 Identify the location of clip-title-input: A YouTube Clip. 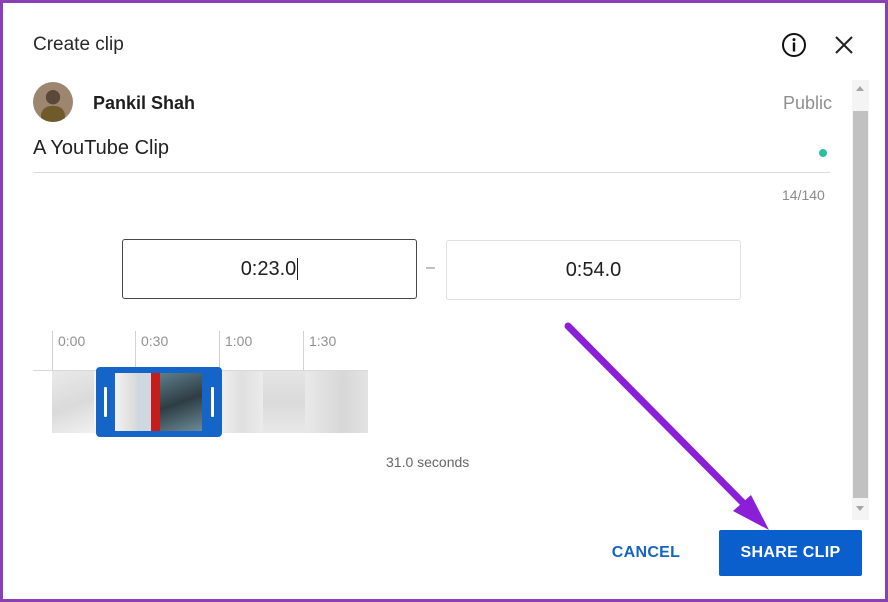
(101, 148).